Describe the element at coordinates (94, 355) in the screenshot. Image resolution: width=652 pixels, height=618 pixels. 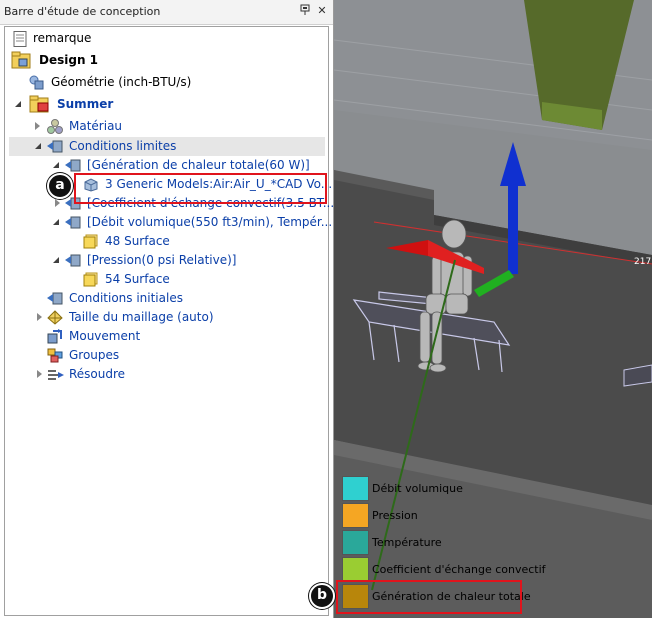
I see `tree-label-groups: Groupes` at that location.